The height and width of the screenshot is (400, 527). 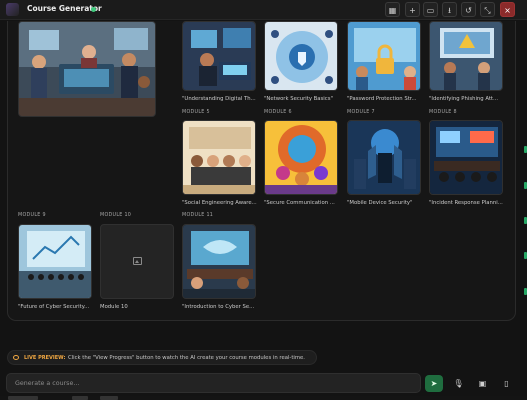 I want to click on module-label: MODULE 6, so click(x=278, y=112).